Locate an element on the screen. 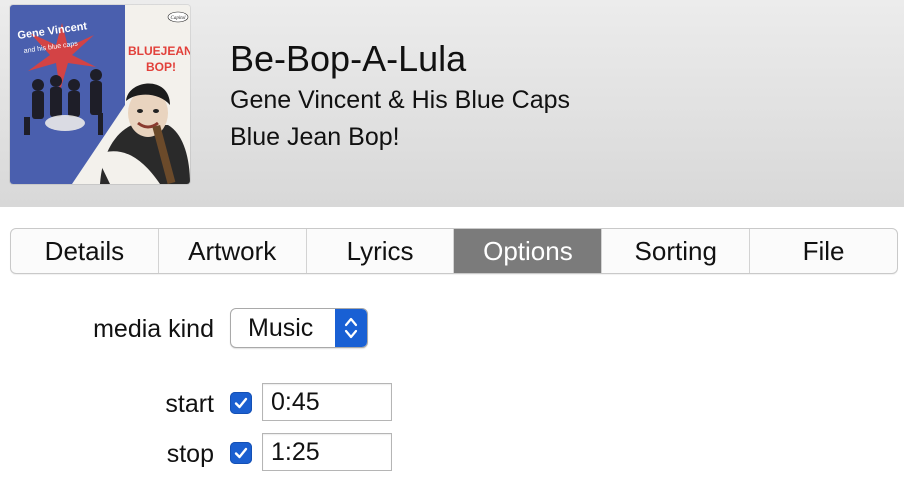 The image size is (914, 482). stop-label: stop is located at coordinates (190, 454).